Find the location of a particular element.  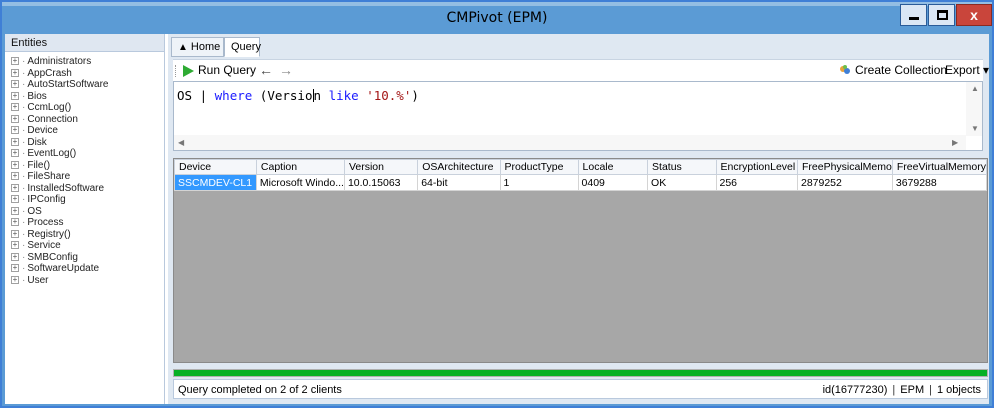

entity-label: InstalledSoftware is located at coordinates (66, 188).